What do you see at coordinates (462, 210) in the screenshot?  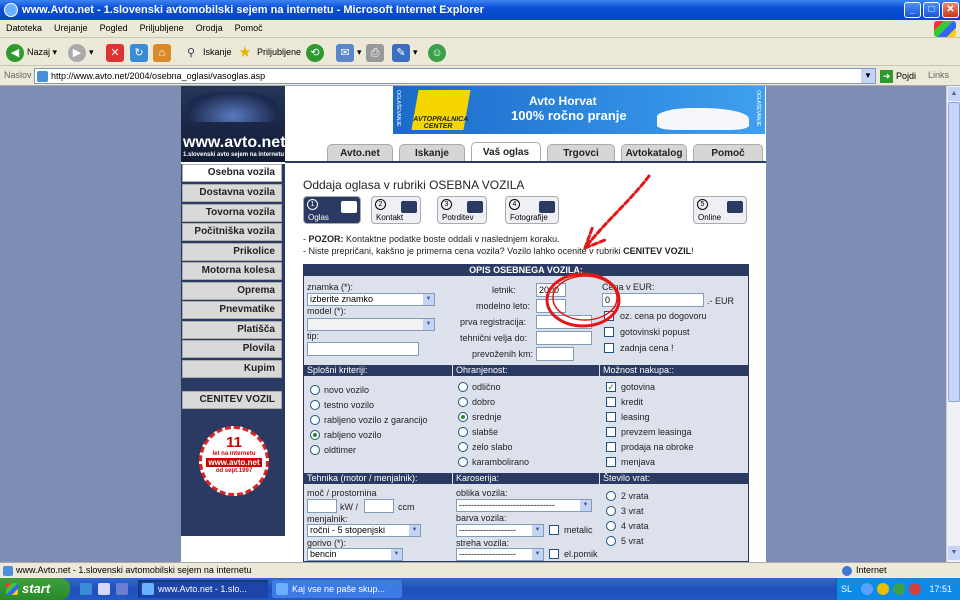 I see `step-potrditev: 3 Potrditev` at bounding box center [462, 210].